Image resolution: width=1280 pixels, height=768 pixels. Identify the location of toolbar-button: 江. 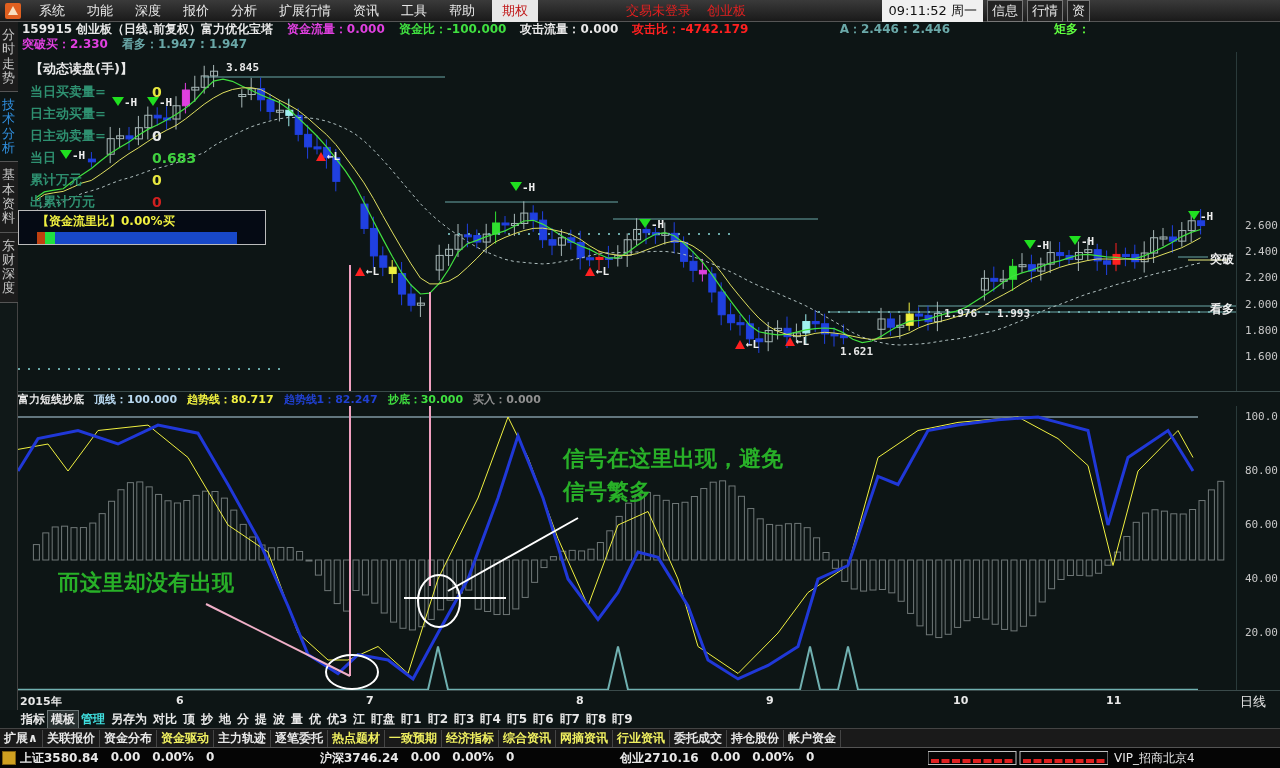
(359, 719).